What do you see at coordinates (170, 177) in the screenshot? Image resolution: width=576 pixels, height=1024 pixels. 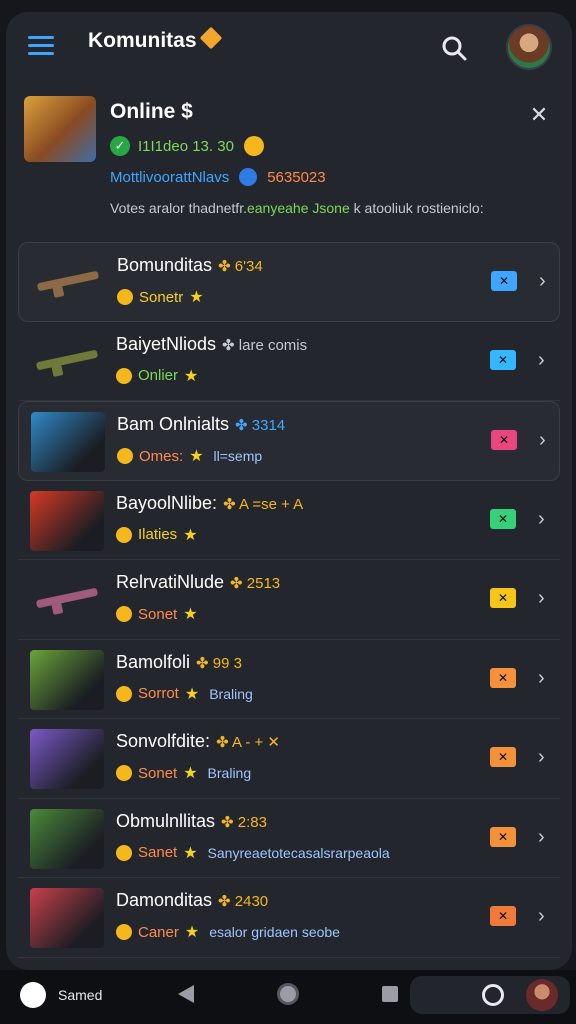 I see `online-sub-blue: MottlivoorattNlavs` at bounding box center [170, 177].